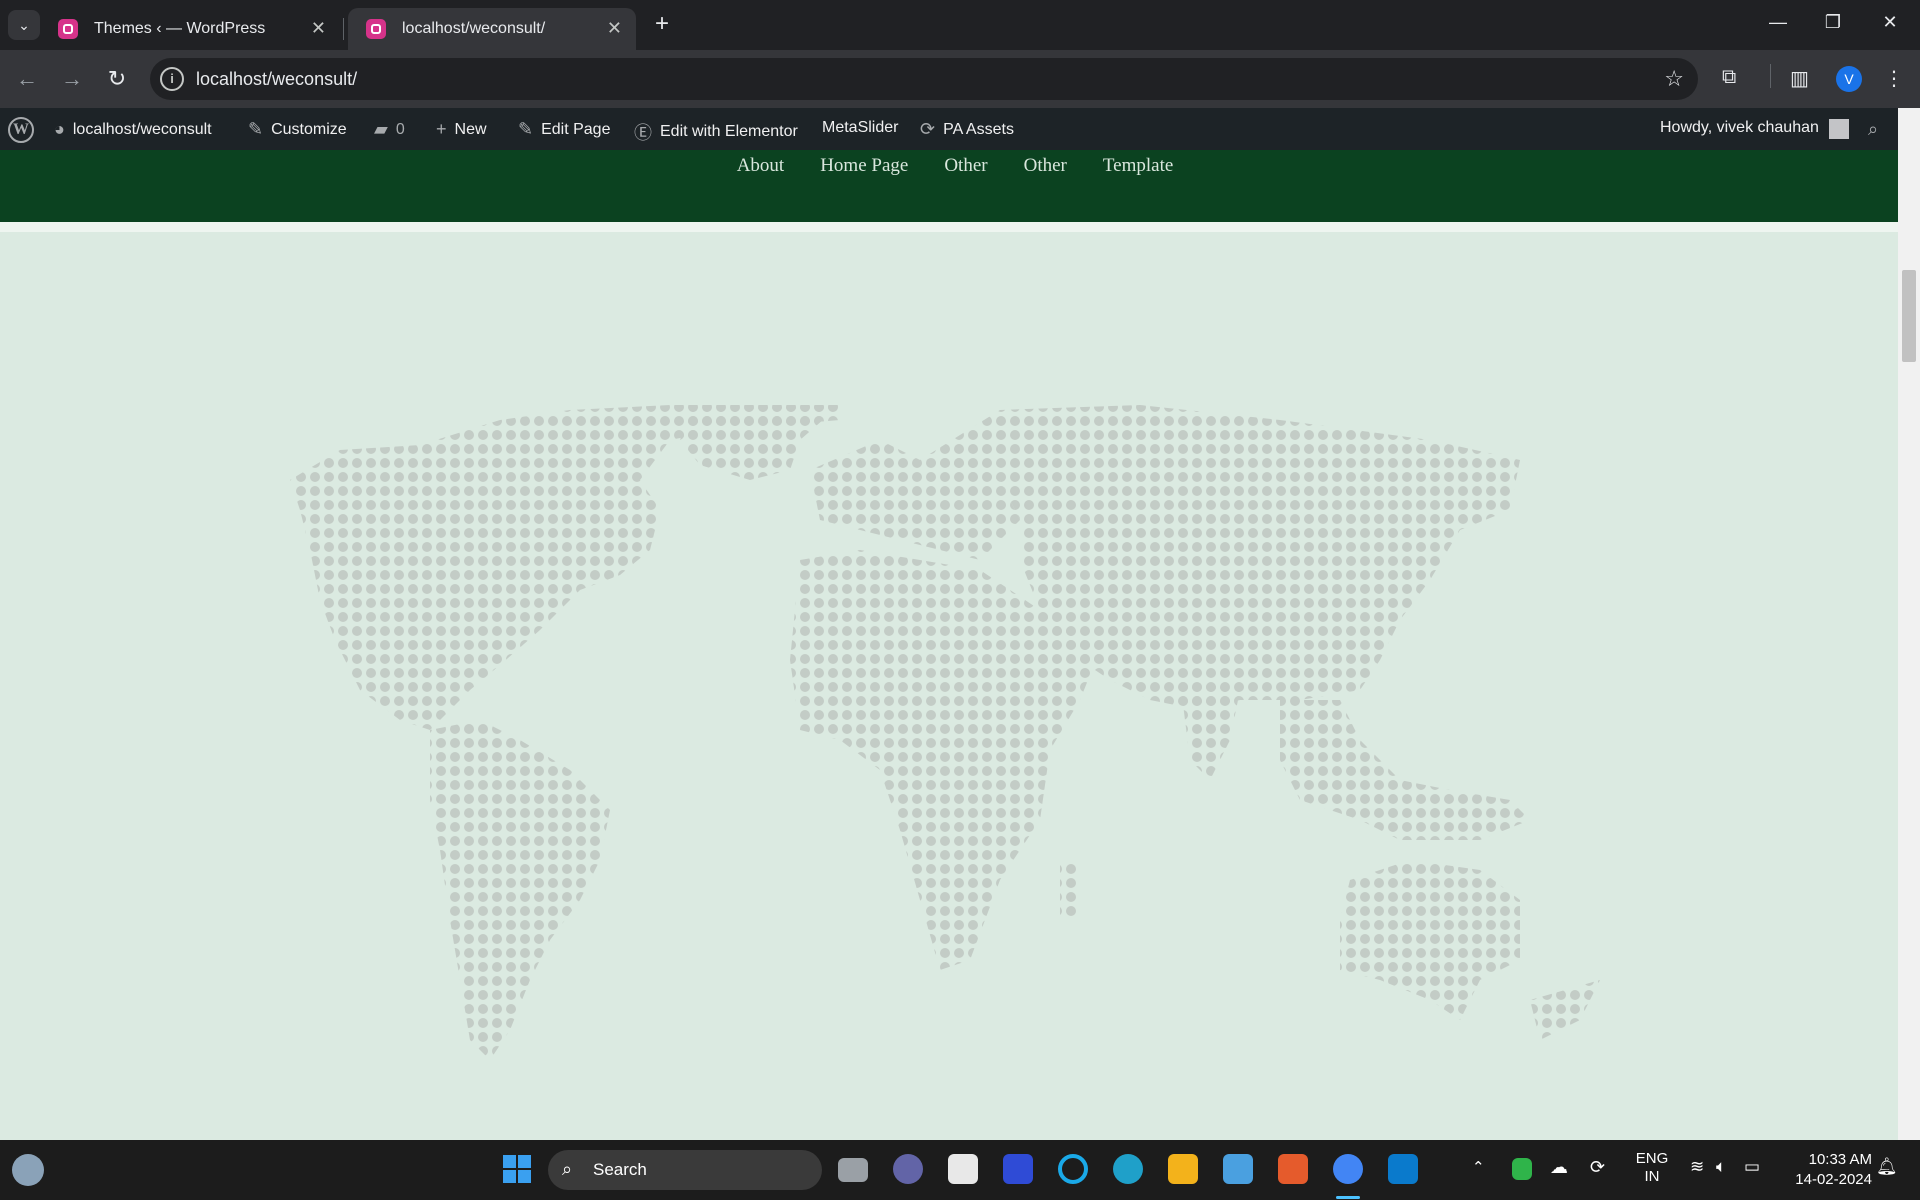 The width and height of the screenshot is (1920, 1200). I want to click on app-icon, so click(1018, 1169).